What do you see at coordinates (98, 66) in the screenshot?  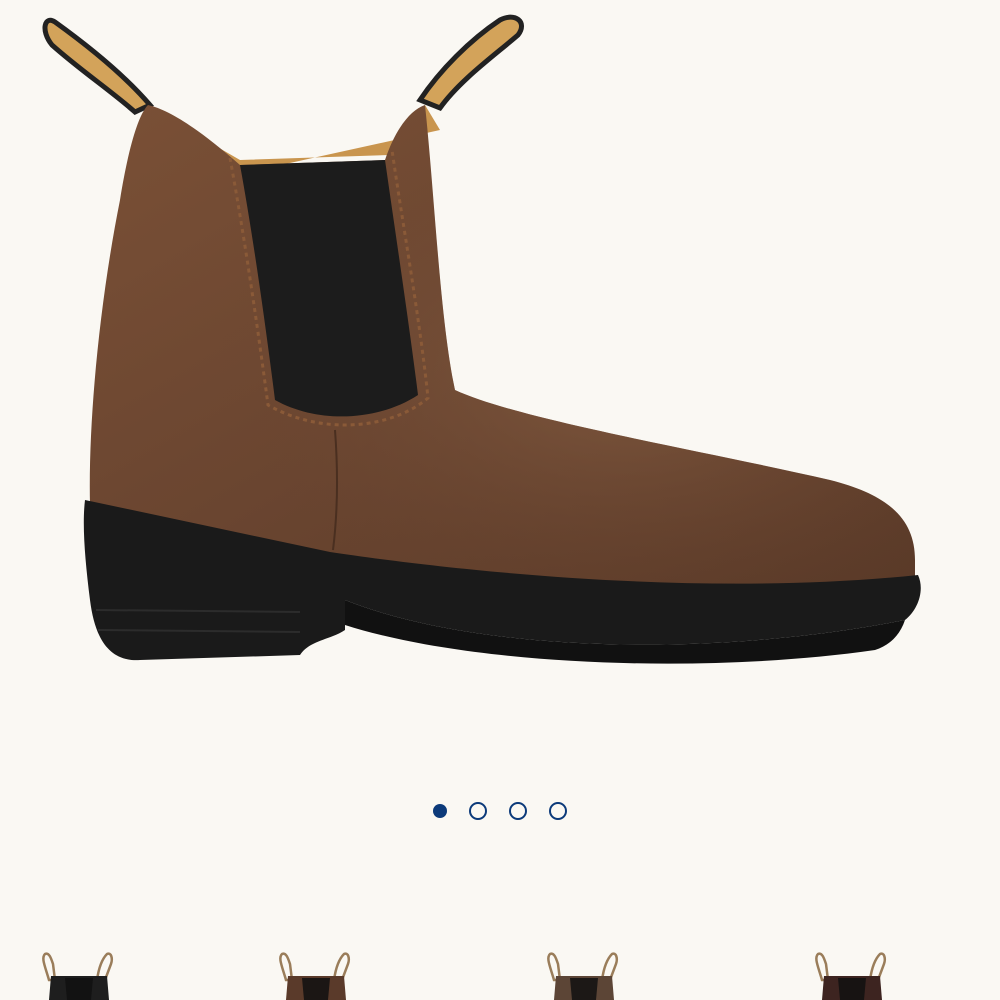 I see `back-pull-tab` at bounding box center [98, 66].